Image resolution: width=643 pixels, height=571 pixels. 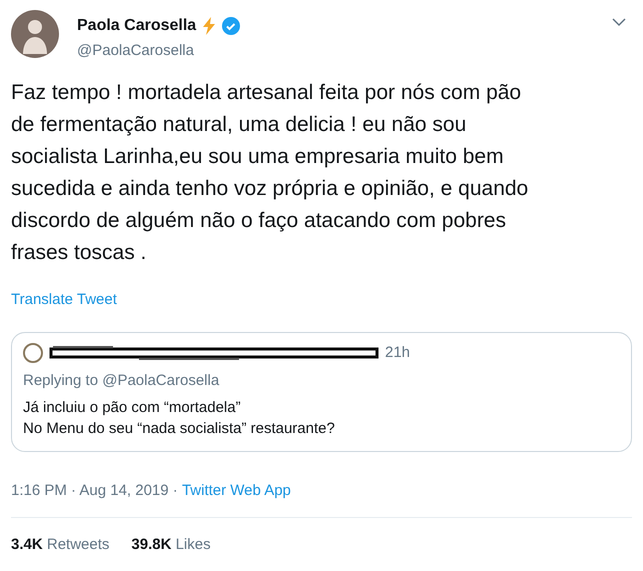 What do you see at coordinates (136, 26) in the screenshot?
I see `author-name: Paola Carosella` at bounding box center [136, 26].